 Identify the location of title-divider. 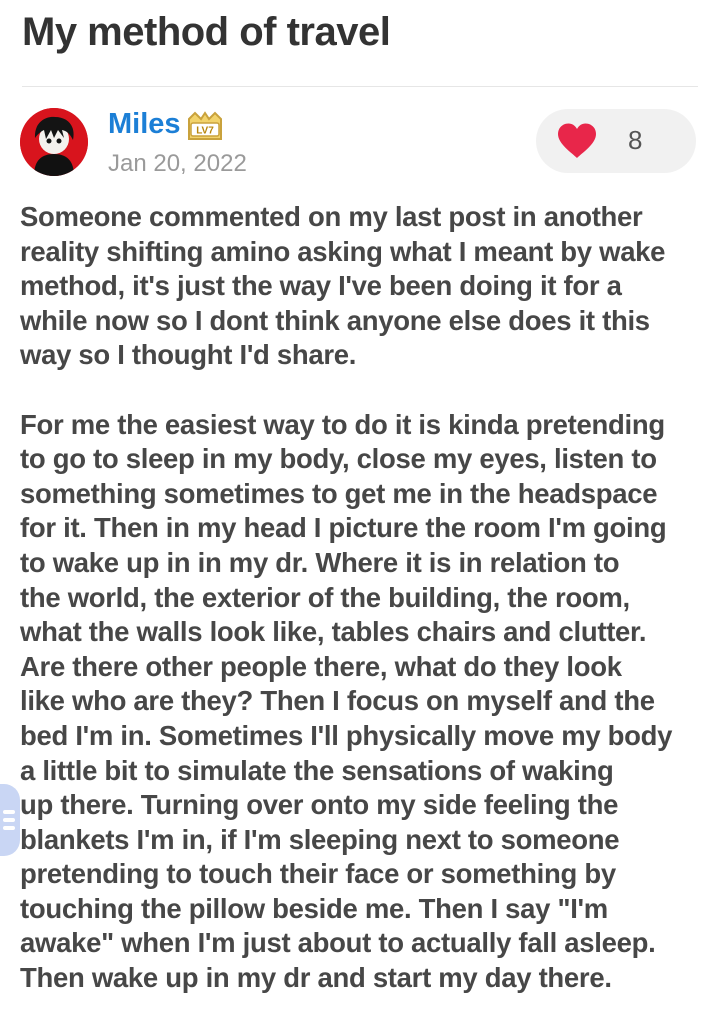
(360, 86).